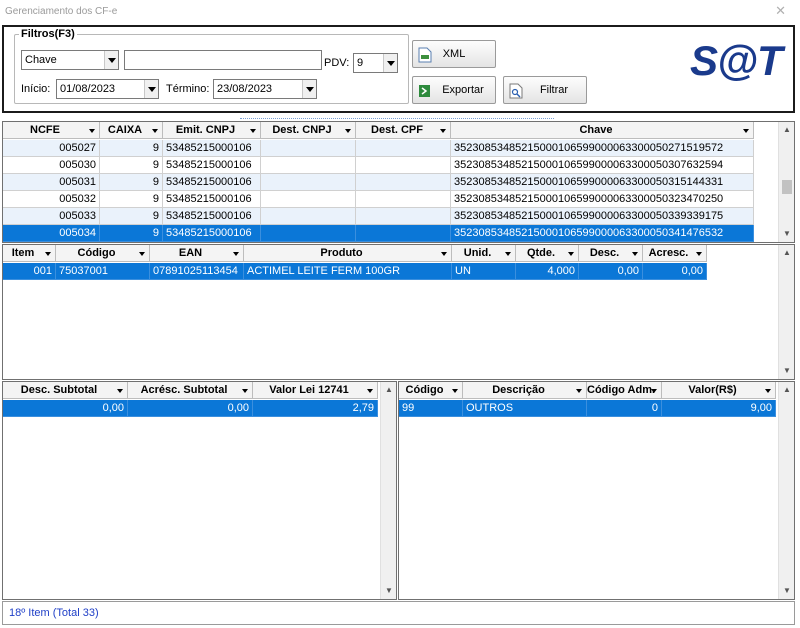 The height and width of the screenshot is (628, 800). I want to click on table-cell: 001, so click(29, 271).